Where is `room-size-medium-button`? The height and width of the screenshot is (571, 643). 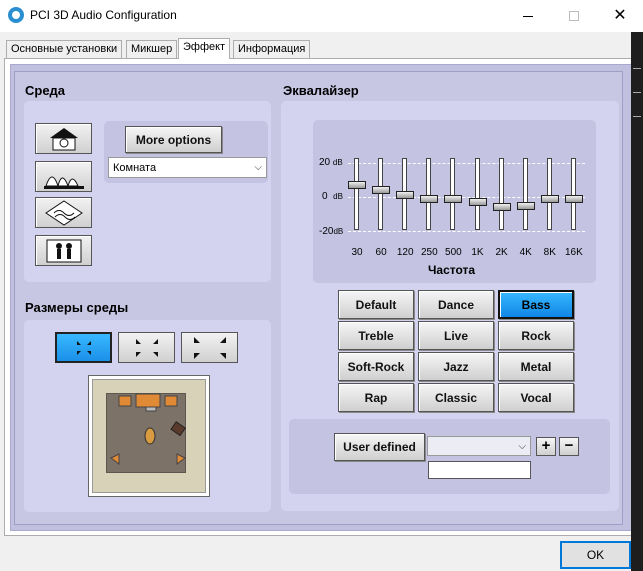 room-size-medium-button is located at coordinates (146, 347).